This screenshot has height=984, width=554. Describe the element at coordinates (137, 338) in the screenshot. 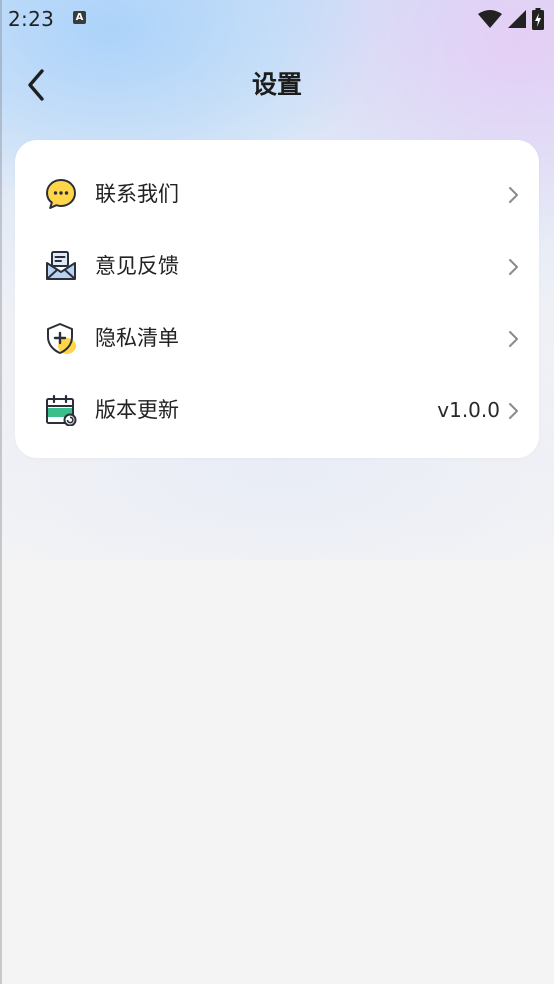

I see `privacy-list-label: 隐私清单` at that location.